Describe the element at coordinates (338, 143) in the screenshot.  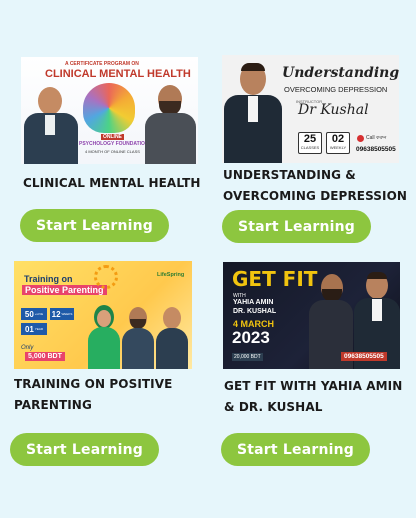
I see `weeks-stat: 02 WEEKLY` at that location.